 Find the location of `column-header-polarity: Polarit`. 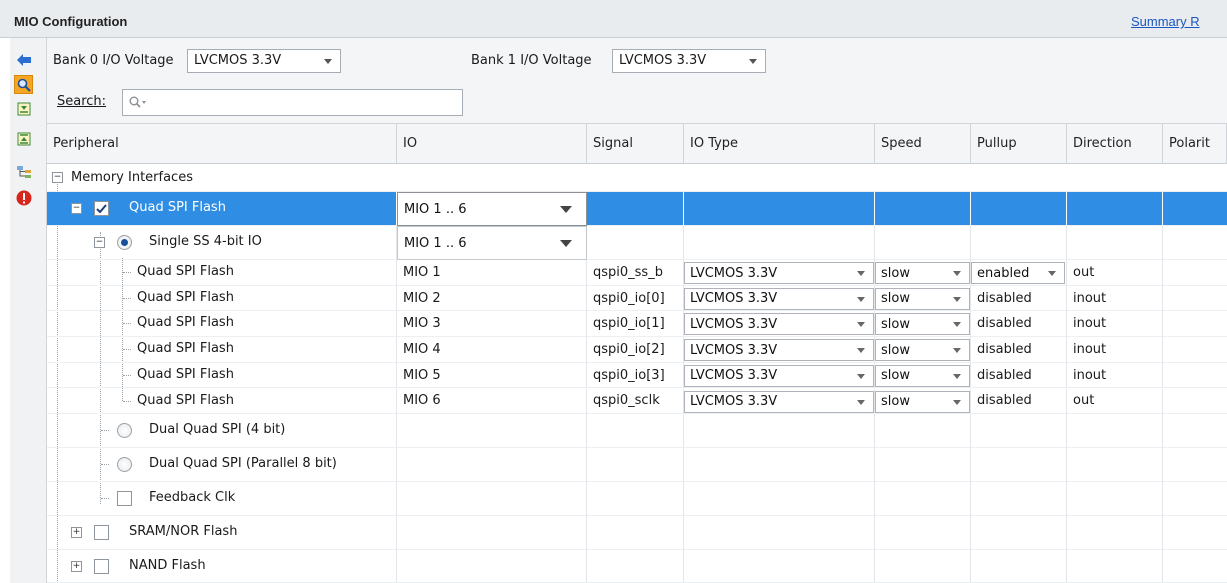

column-header-polarity: Polarit is located at coordinates (1195, 144).